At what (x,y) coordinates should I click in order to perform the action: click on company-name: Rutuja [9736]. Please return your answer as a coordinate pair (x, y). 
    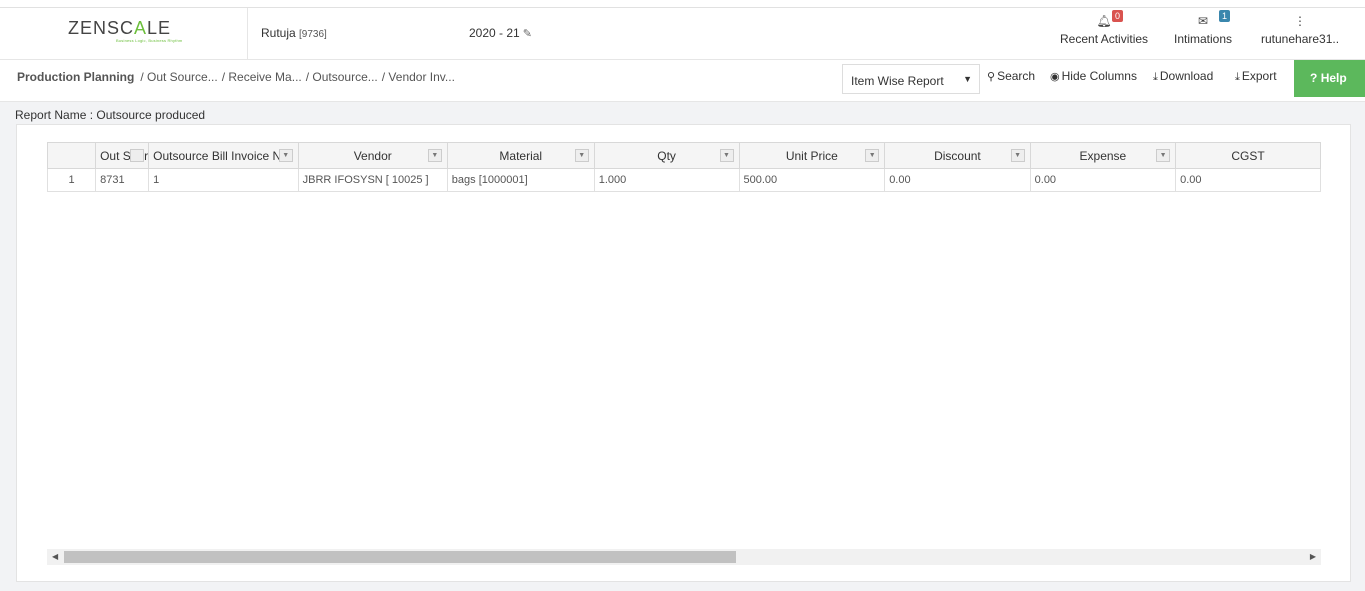
    Looking at the image, I should click on (294, 33).